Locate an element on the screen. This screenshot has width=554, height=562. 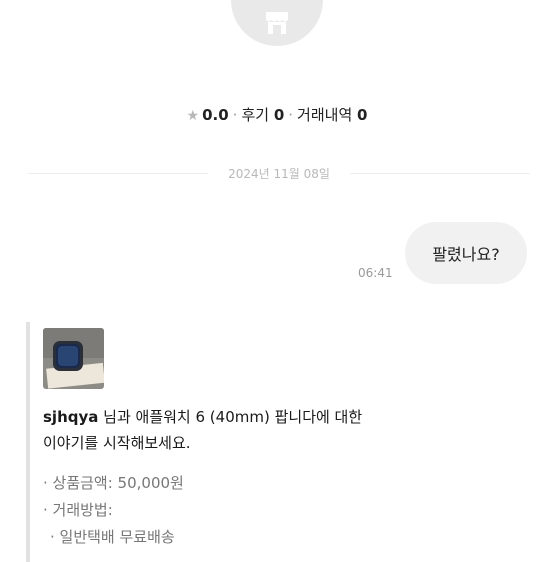
transactions-label: 거래내역 is located at coordinates (324, 115).